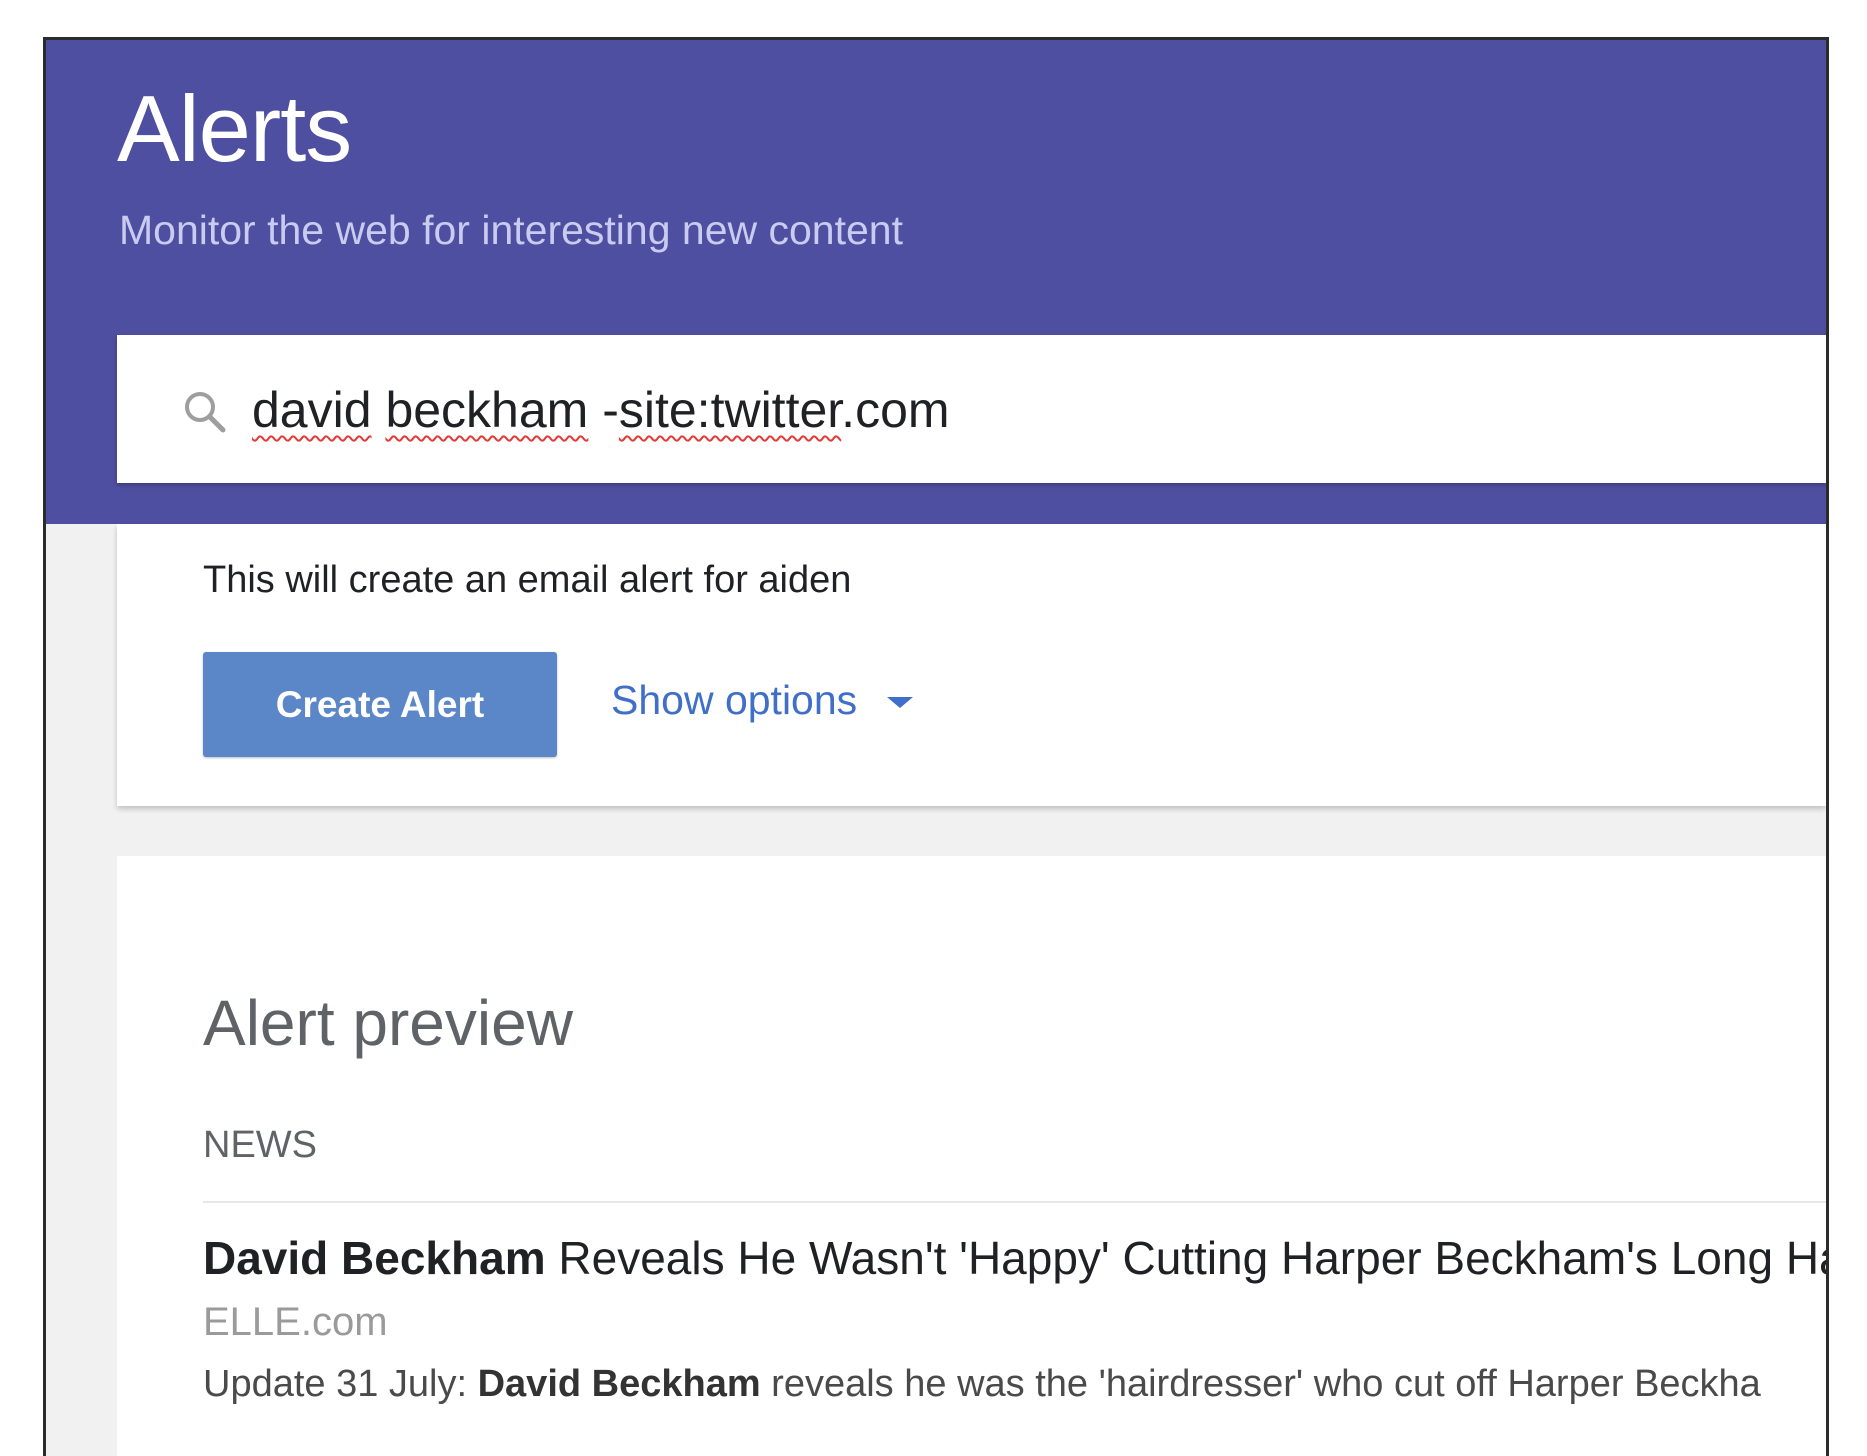 The width and height of the screenshot is (1867, 1456). What do you see at coordinates (734, 700) in the screenshot?
I see `show-options-label: Show options` at bounding box center [734, 700].